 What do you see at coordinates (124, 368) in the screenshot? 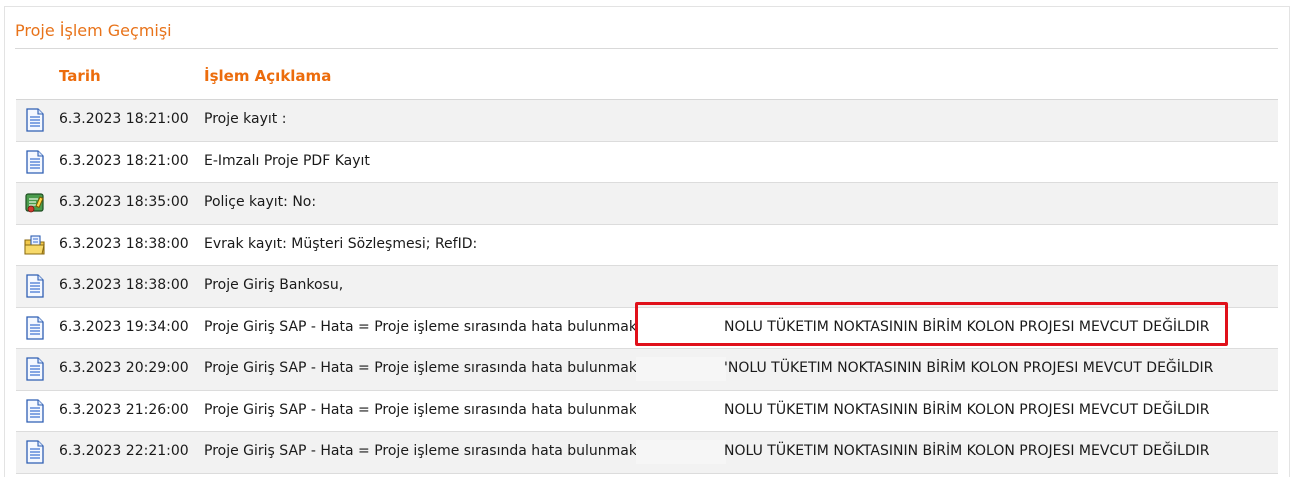
I see `row-date: 6.3.2023 20:29:00` at bounding box center [124, 368].